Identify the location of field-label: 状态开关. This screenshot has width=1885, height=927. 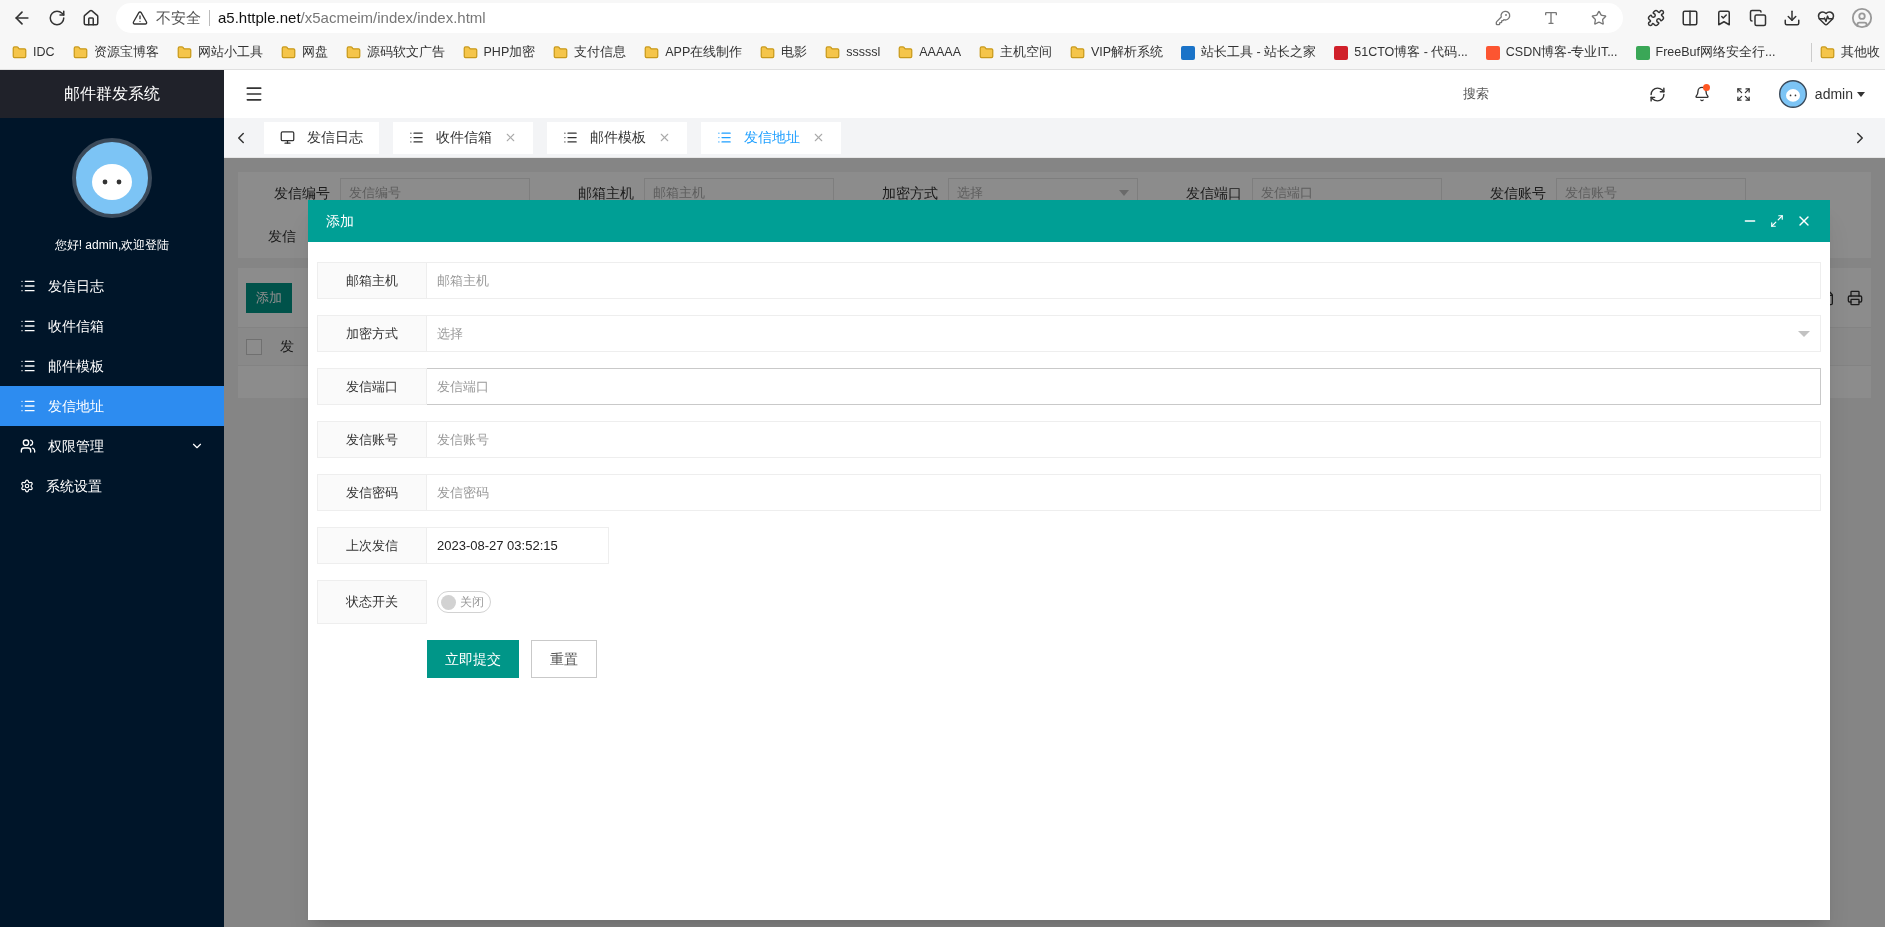
(372, 602).